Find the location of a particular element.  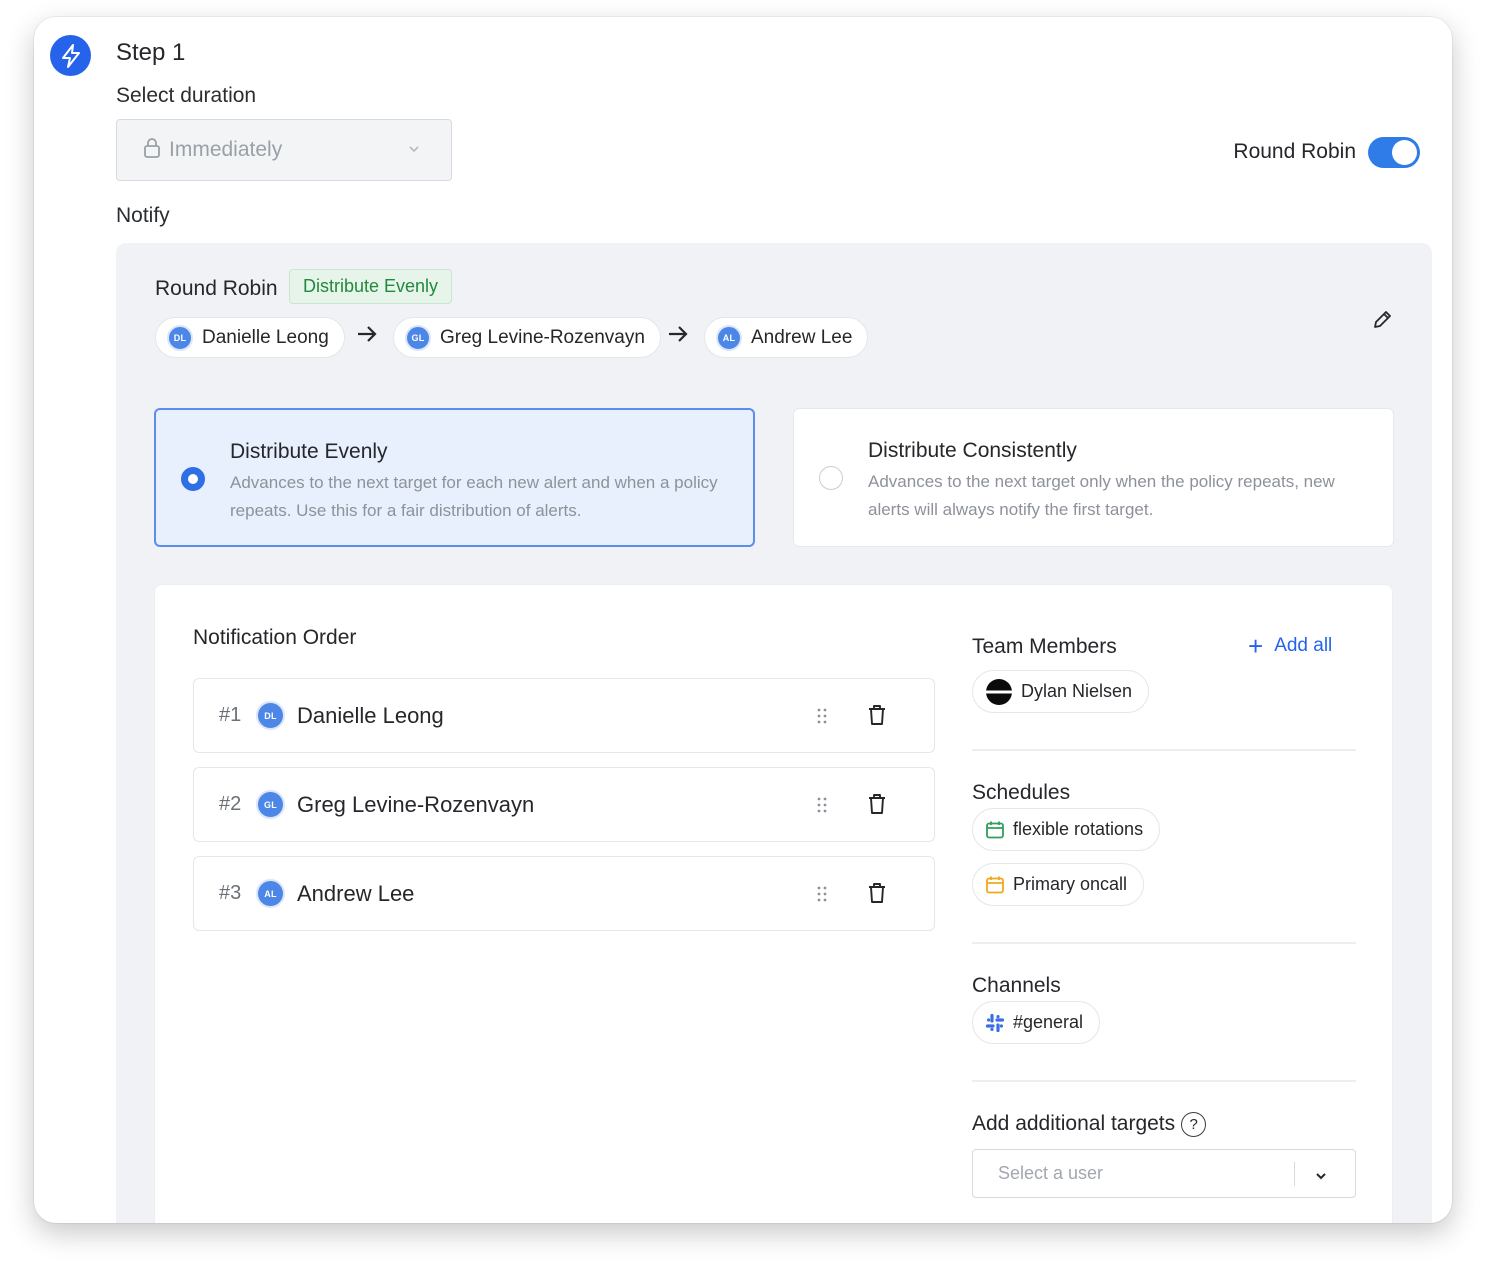

order-row: #3 AL Andrew Lee is located at coordinates (564, 893).